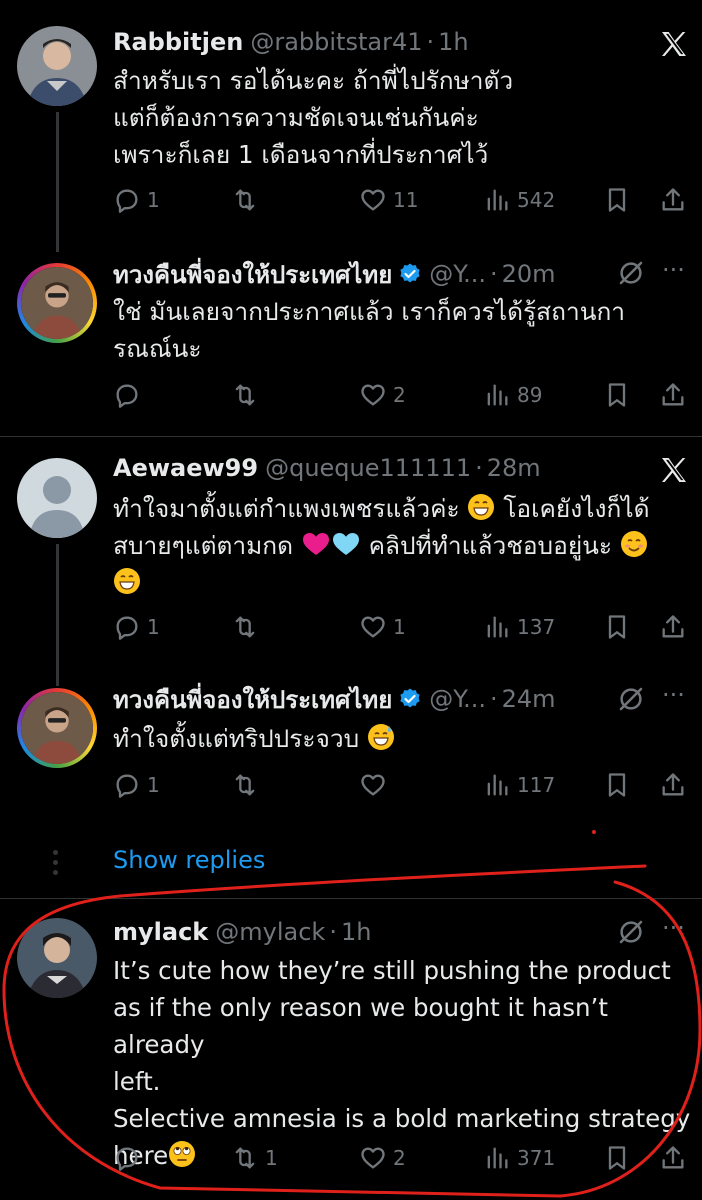  I want to click on thread-dots, so click(56, 865).